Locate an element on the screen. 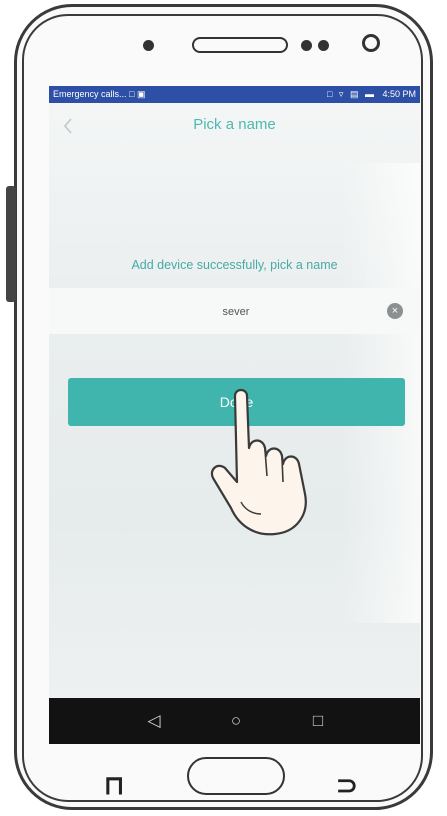  recent-apps-key: ⊓ is located at coordinates (114, 785).